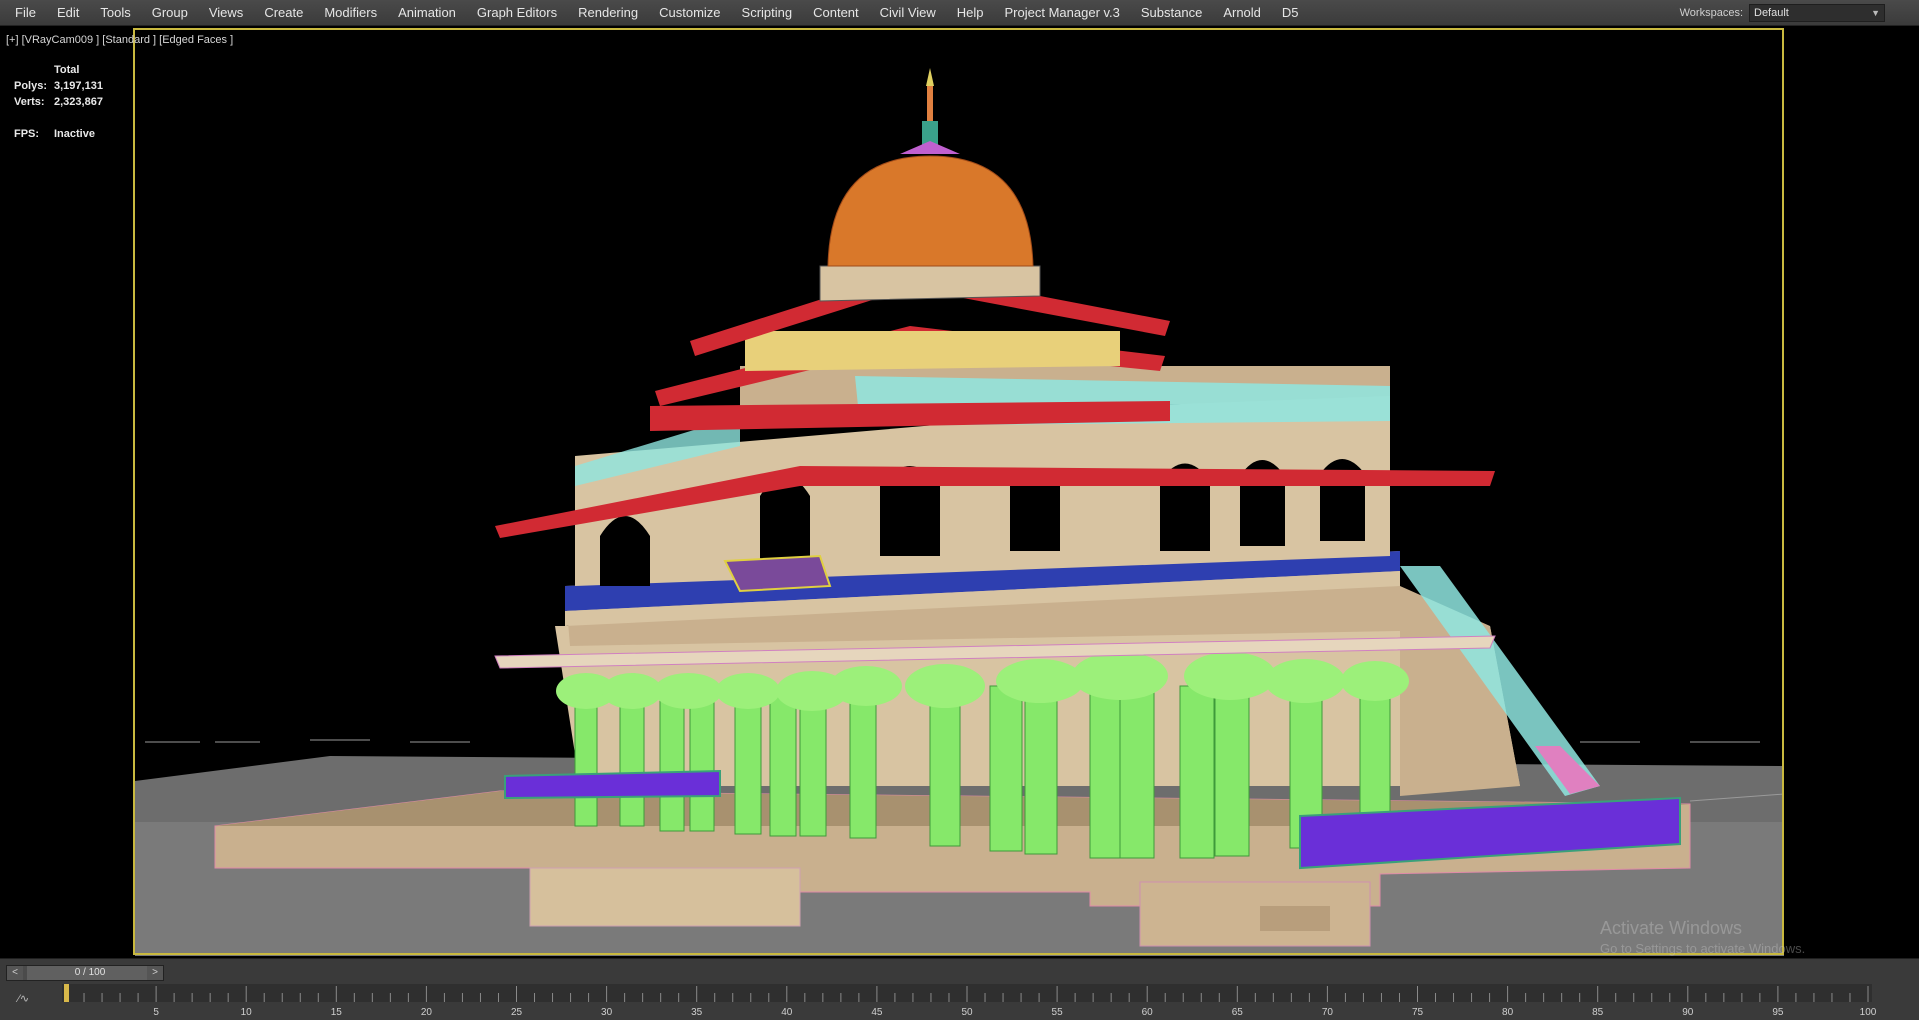 This screenshot has width=1919, height=1020. What do you see at coordinates (697, 1012) in the screenshot?
I see `timeline-tick-label: 35` at bounding box center [697, 1012].